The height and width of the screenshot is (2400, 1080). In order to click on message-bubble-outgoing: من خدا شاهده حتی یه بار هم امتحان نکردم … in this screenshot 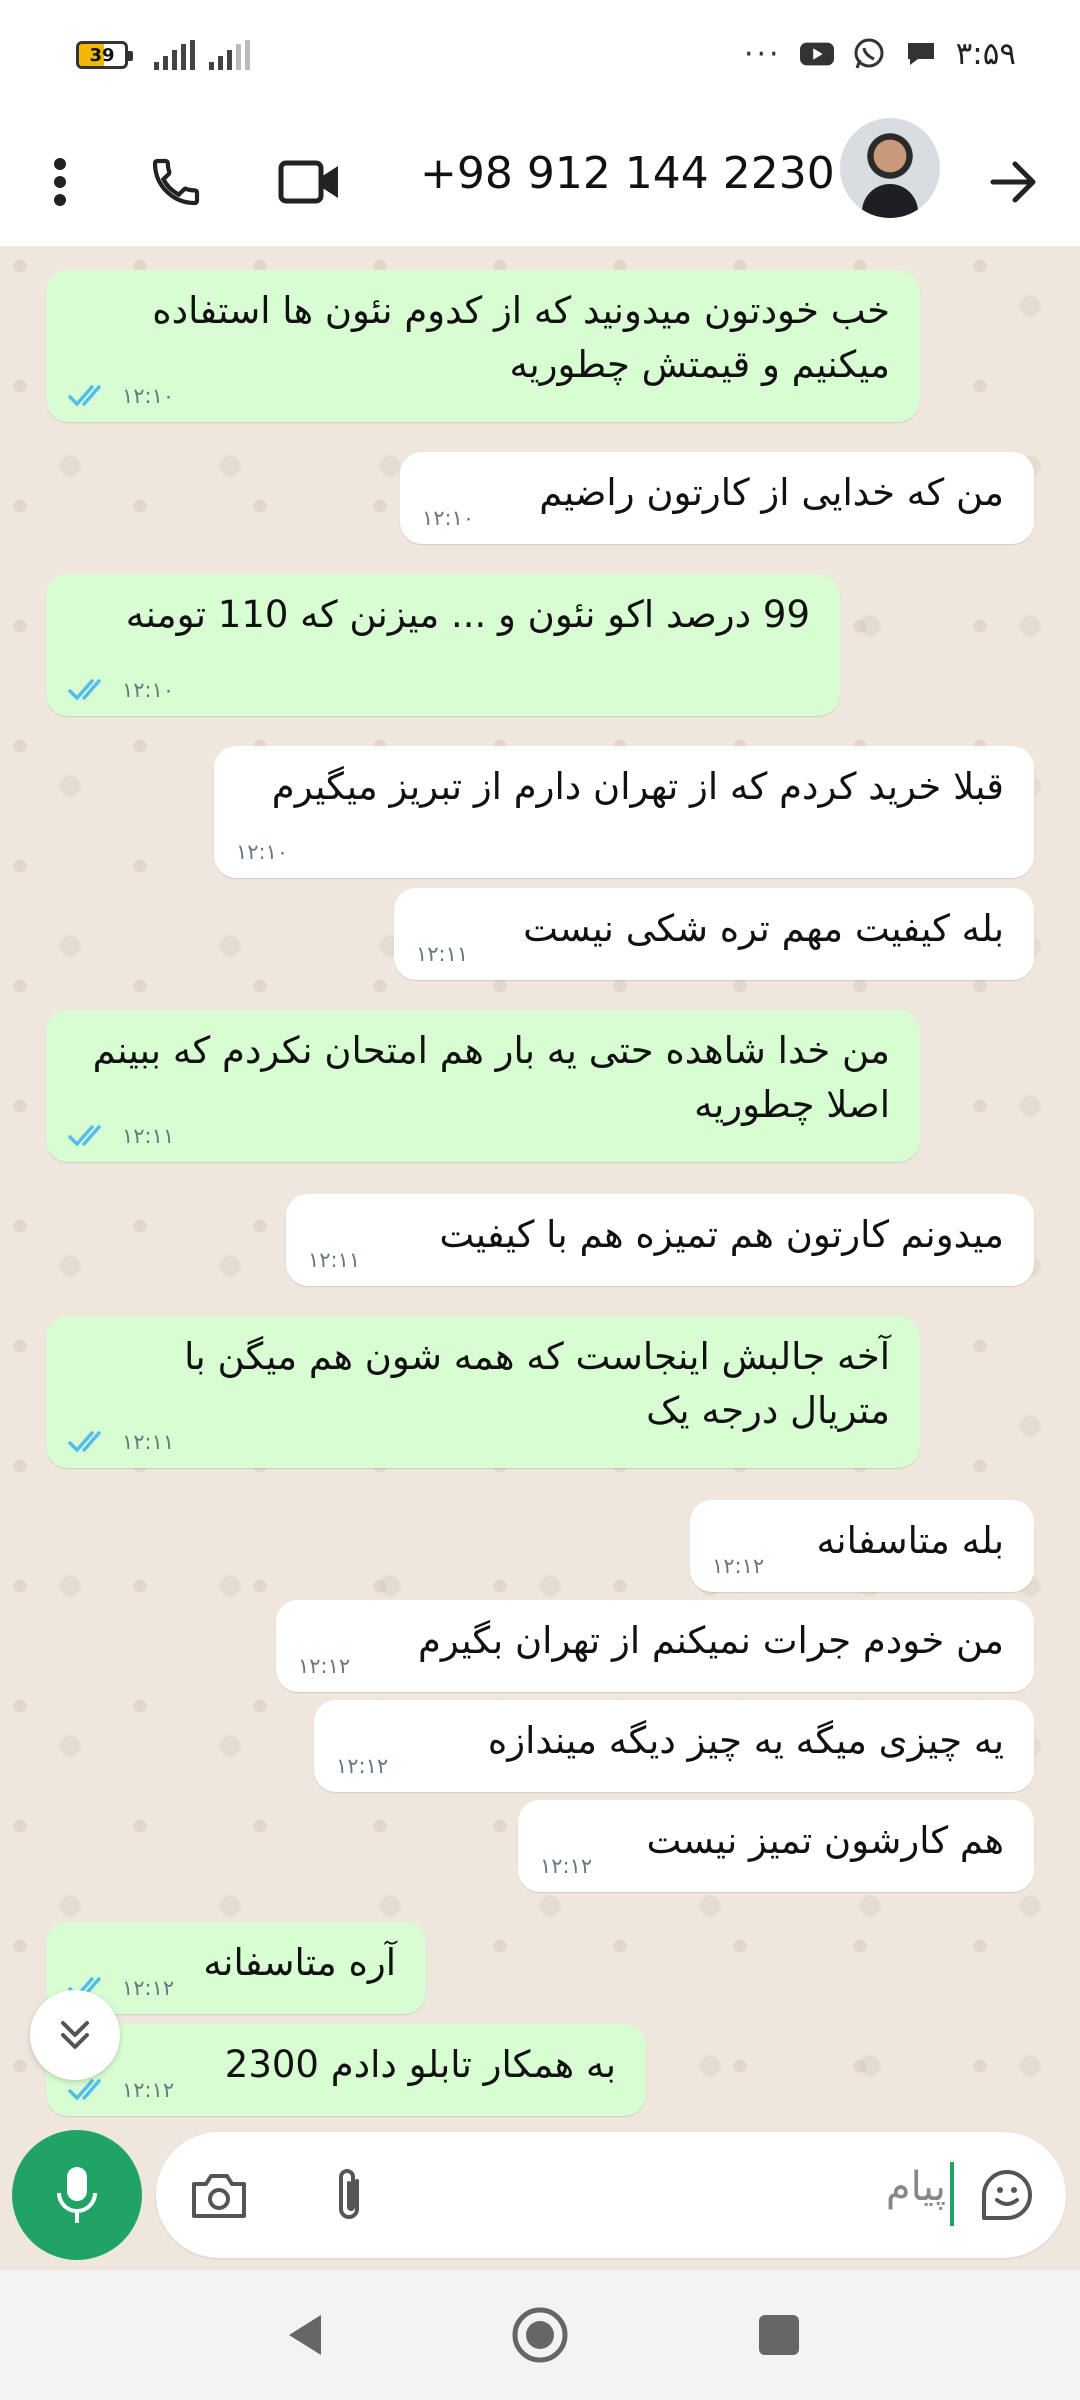, I will do `click(483, 1086)`.